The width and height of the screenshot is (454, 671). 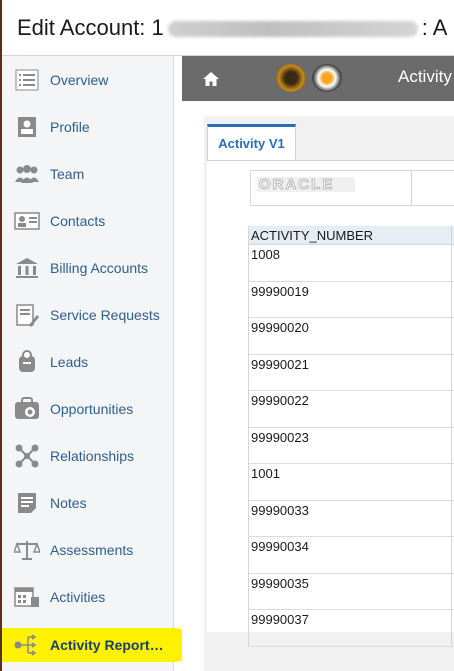 I want to click on table-row: 99990033, so click(x=351, y=518).